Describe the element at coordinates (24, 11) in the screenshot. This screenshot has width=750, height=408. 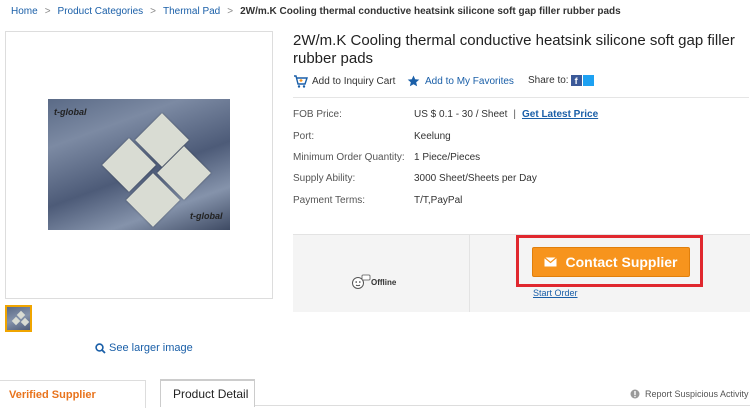
I see `breadcrumb-home-link: Home` at that location.